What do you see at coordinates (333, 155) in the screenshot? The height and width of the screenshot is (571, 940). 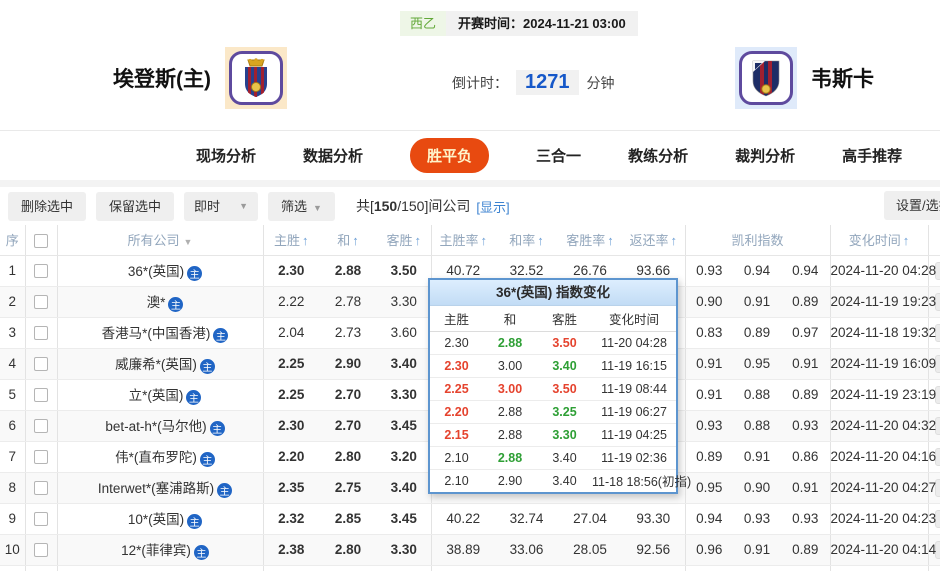 I see `tab-数据分析: 数据分析` at bounding box center [333, 155].